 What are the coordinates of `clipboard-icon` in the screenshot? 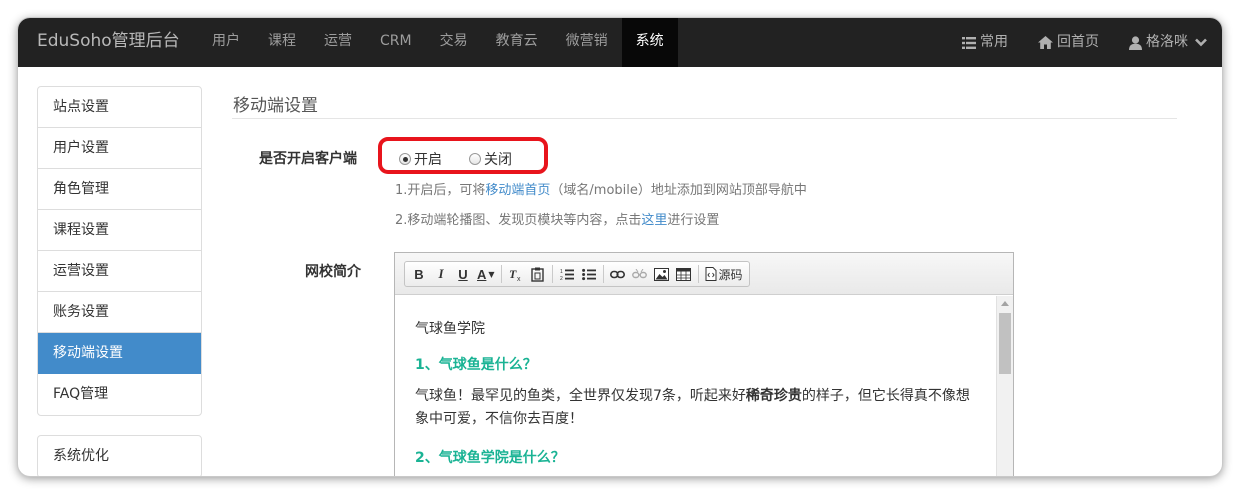 It's located at (537, 274).